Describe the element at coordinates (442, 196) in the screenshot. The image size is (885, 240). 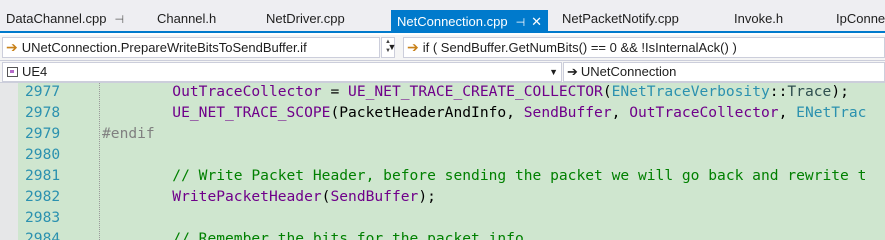
I see `code-line: 2982 WritePacketHeader(SendBuffer);` at that location.